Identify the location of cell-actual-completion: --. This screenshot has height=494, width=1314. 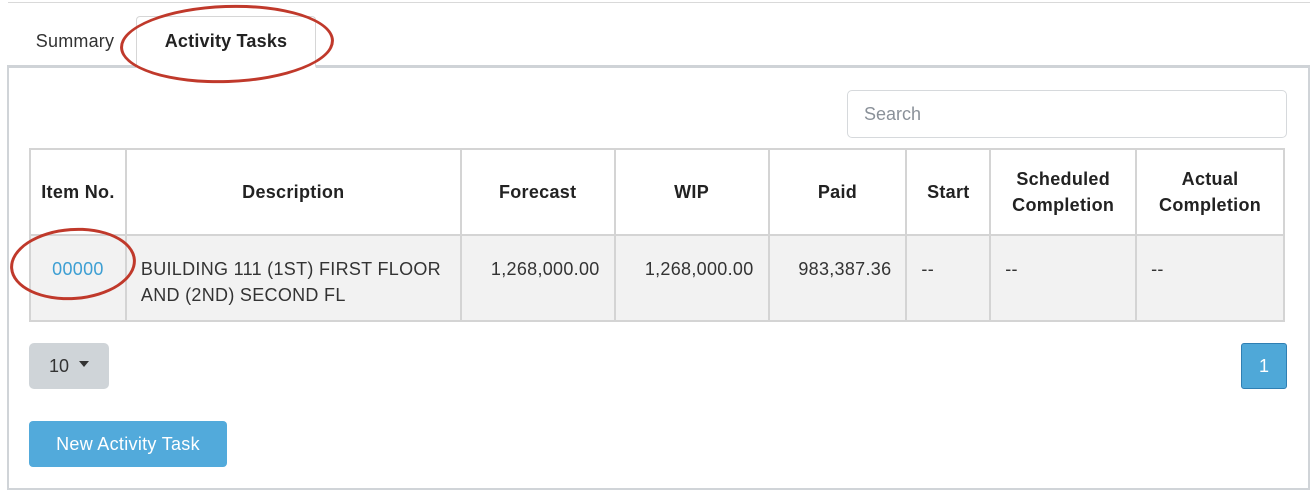
(1210, 278).